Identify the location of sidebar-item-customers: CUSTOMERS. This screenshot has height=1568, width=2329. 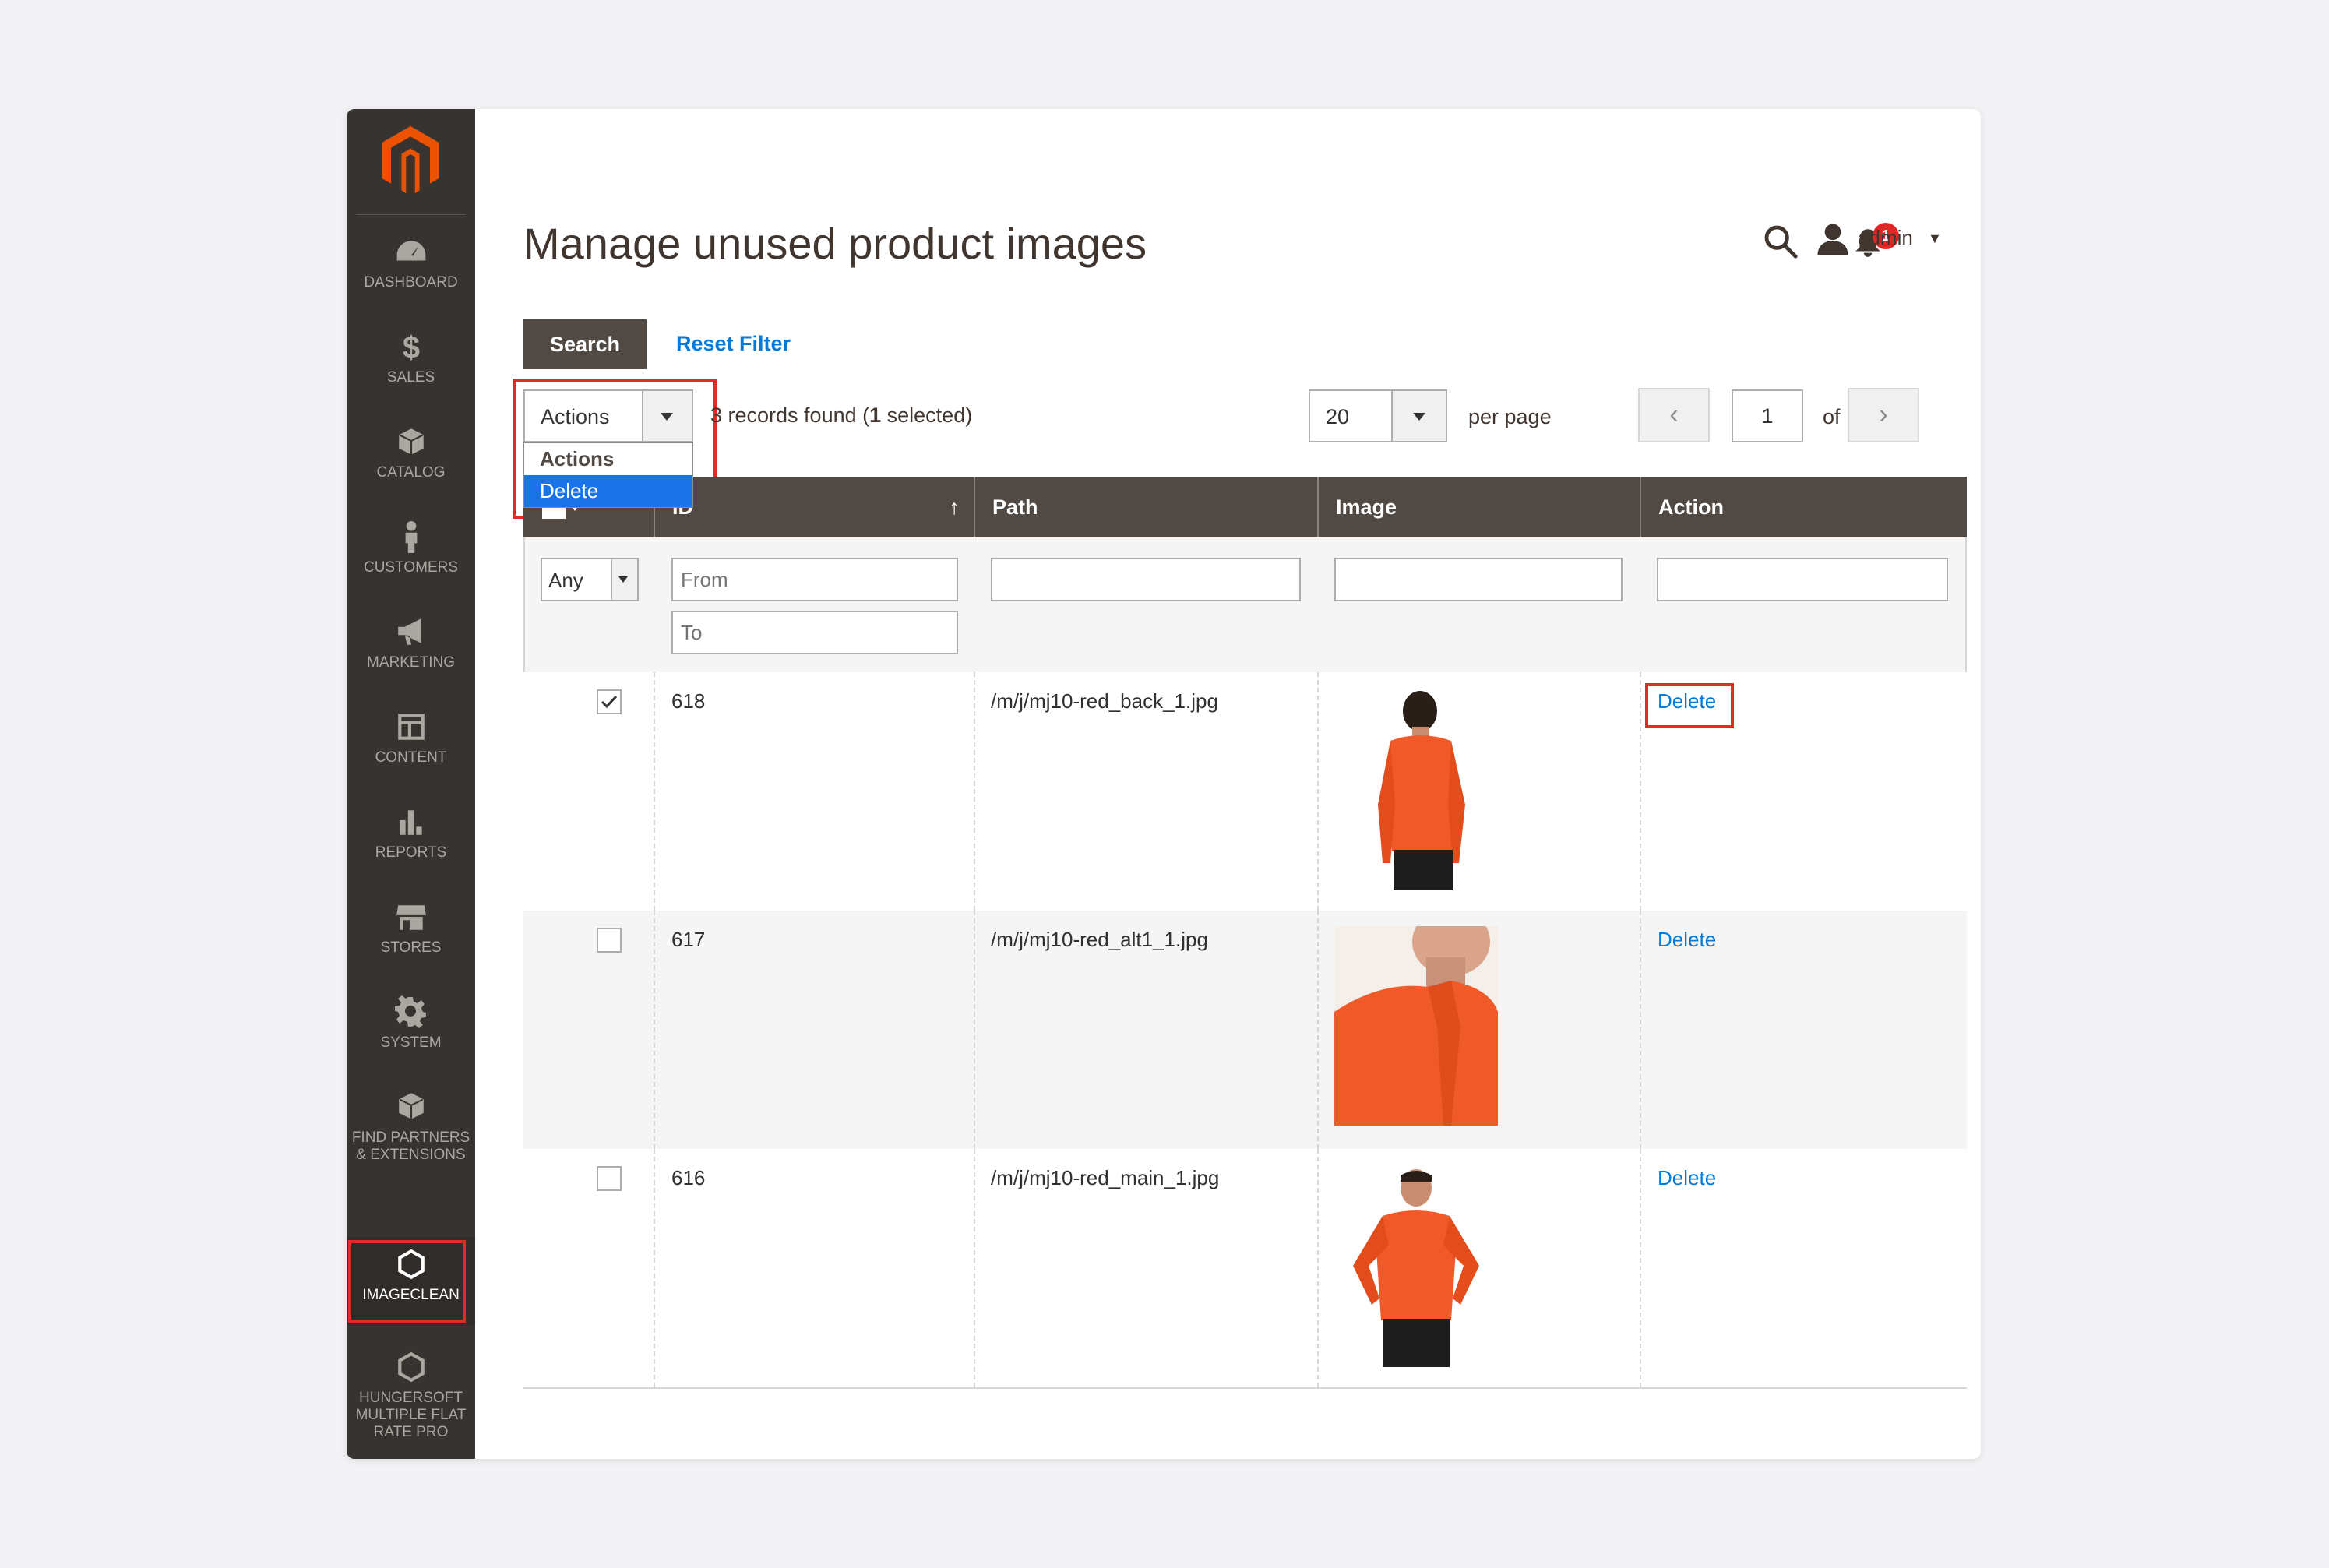
(411, 556).